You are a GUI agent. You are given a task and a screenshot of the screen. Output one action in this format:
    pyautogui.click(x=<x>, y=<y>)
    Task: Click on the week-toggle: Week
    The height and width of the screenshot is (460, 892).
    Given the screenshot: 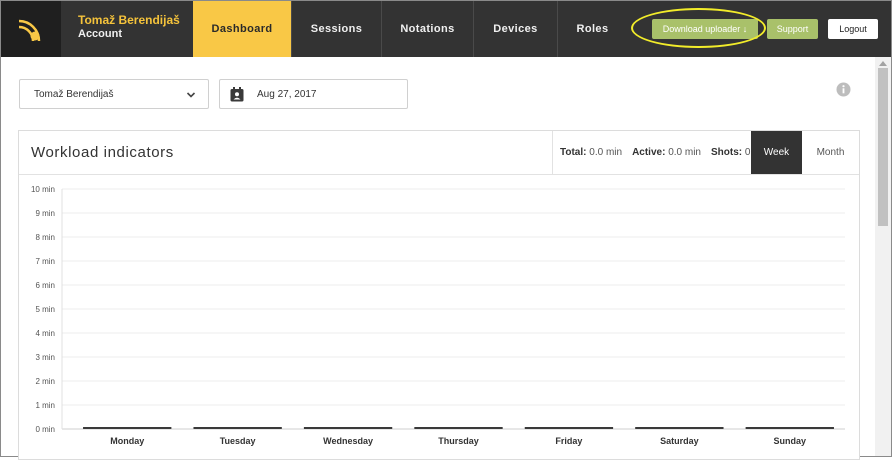 What is the action you would take?
    pyautogui.click(x=776, y=152)
    